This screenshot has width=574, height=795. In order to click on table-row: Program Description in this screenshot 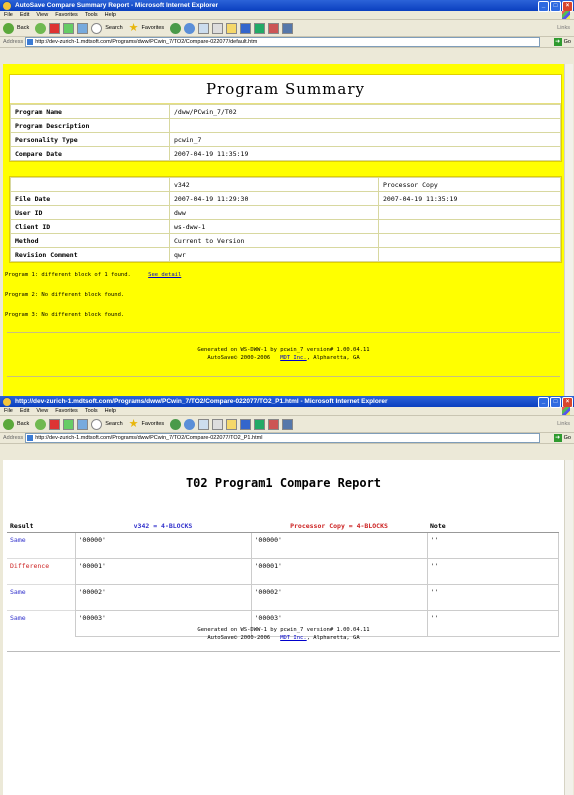, I will do `click(285, 125)`.